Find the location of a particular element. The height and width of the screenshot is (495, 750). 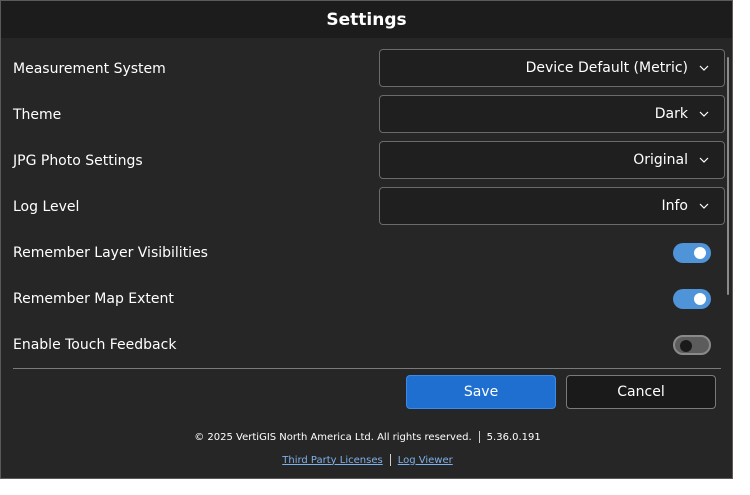

title-bar: Settings is located at coordinates (366, 19).